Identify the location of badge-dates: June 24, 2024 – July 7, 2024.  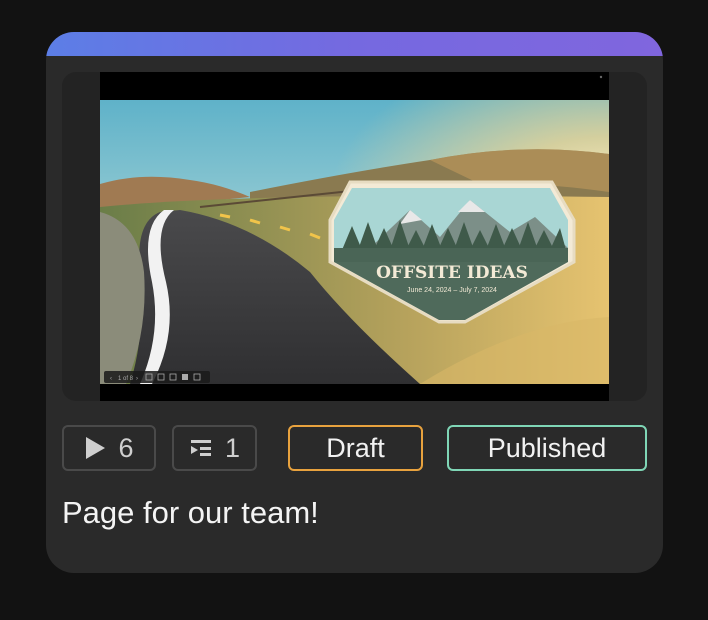
(452, 290).